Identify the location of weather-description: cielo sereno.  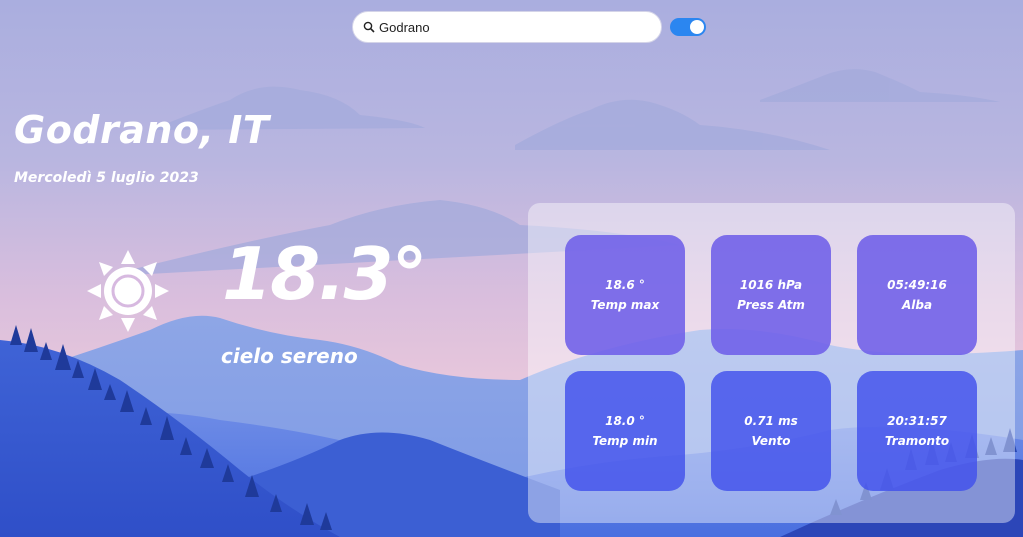
(289, 356).